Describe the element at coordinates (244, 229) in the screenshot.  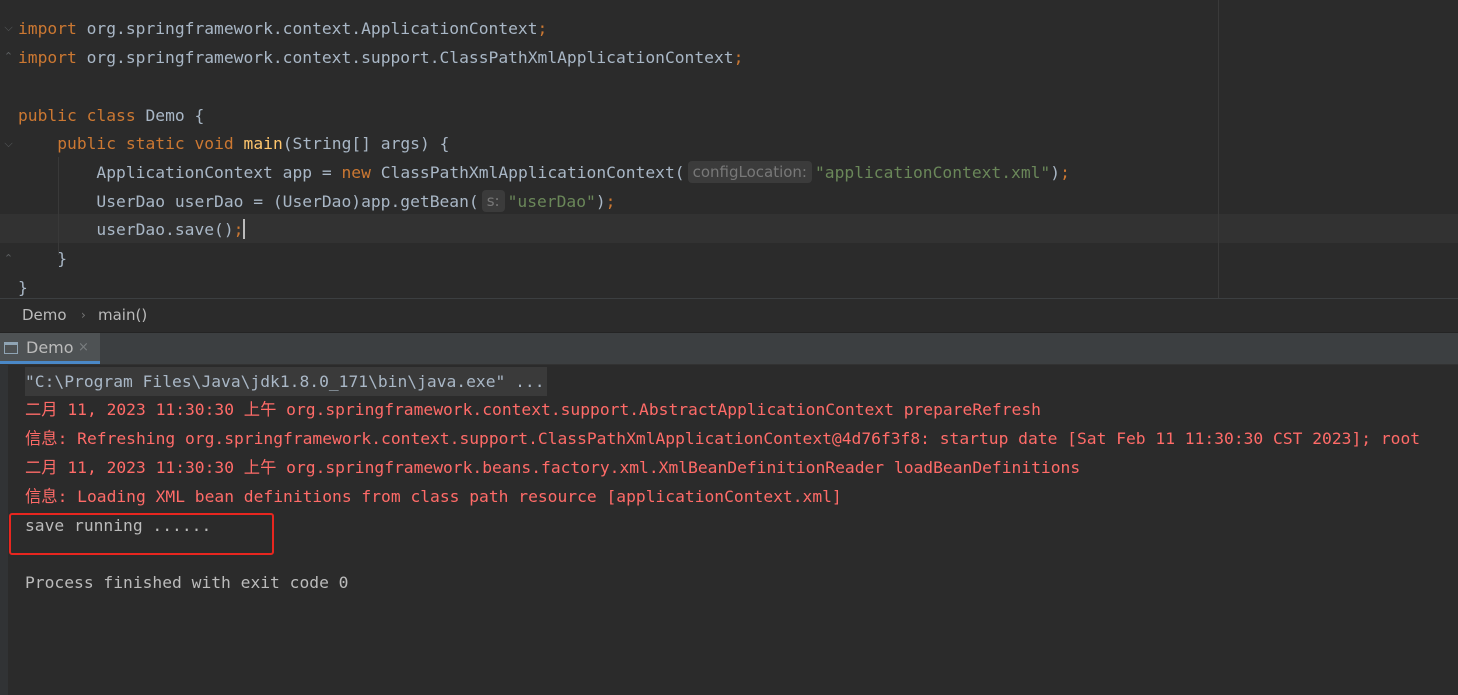
I see `text-caret` at that location.